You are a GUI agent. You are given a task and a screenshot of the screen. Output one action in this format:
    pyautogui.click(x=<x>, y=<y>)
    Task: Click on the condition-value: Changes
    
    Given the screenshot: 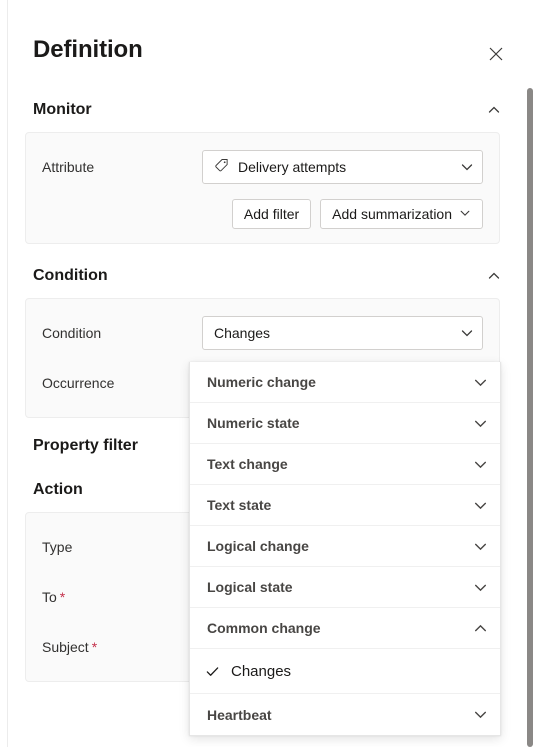 What is the action you would take?
    pyautogui.click(x=242, y=333)
    